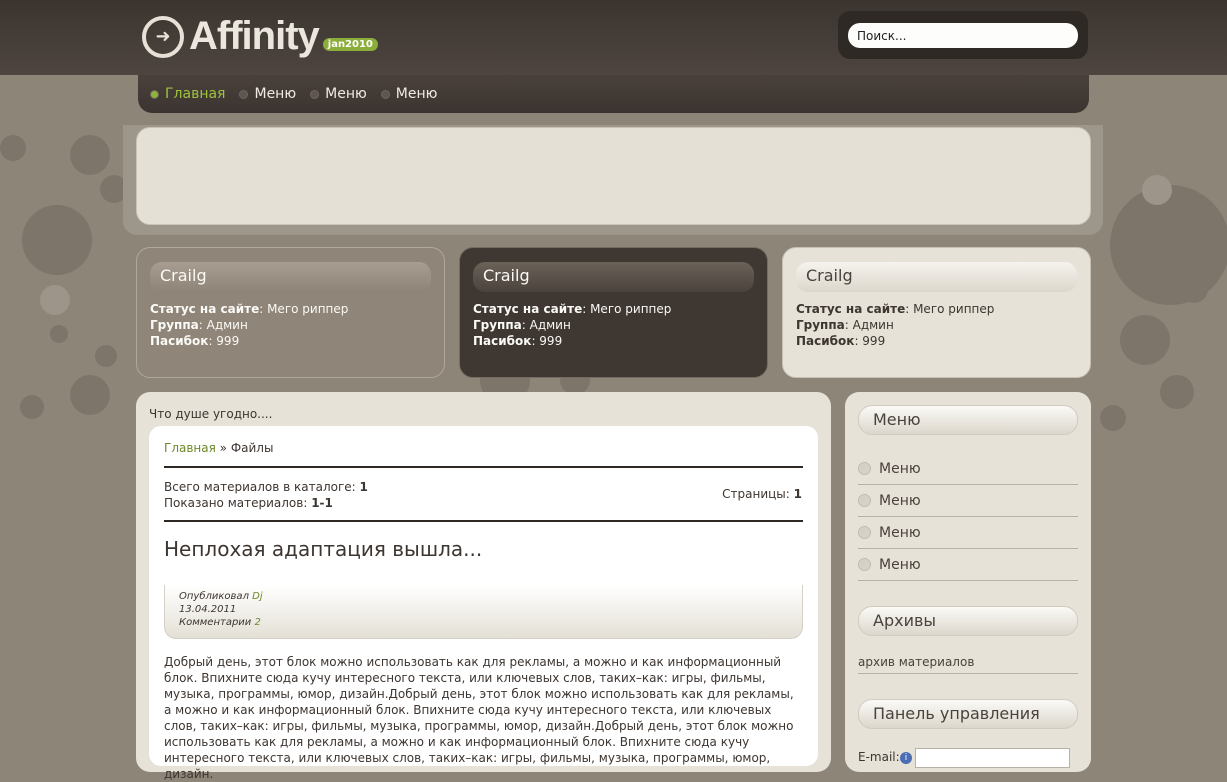 This screenshot has width=1227, height=782. I want to click on site-logo: ➜ Affinity jan2010, so click(260, 36).